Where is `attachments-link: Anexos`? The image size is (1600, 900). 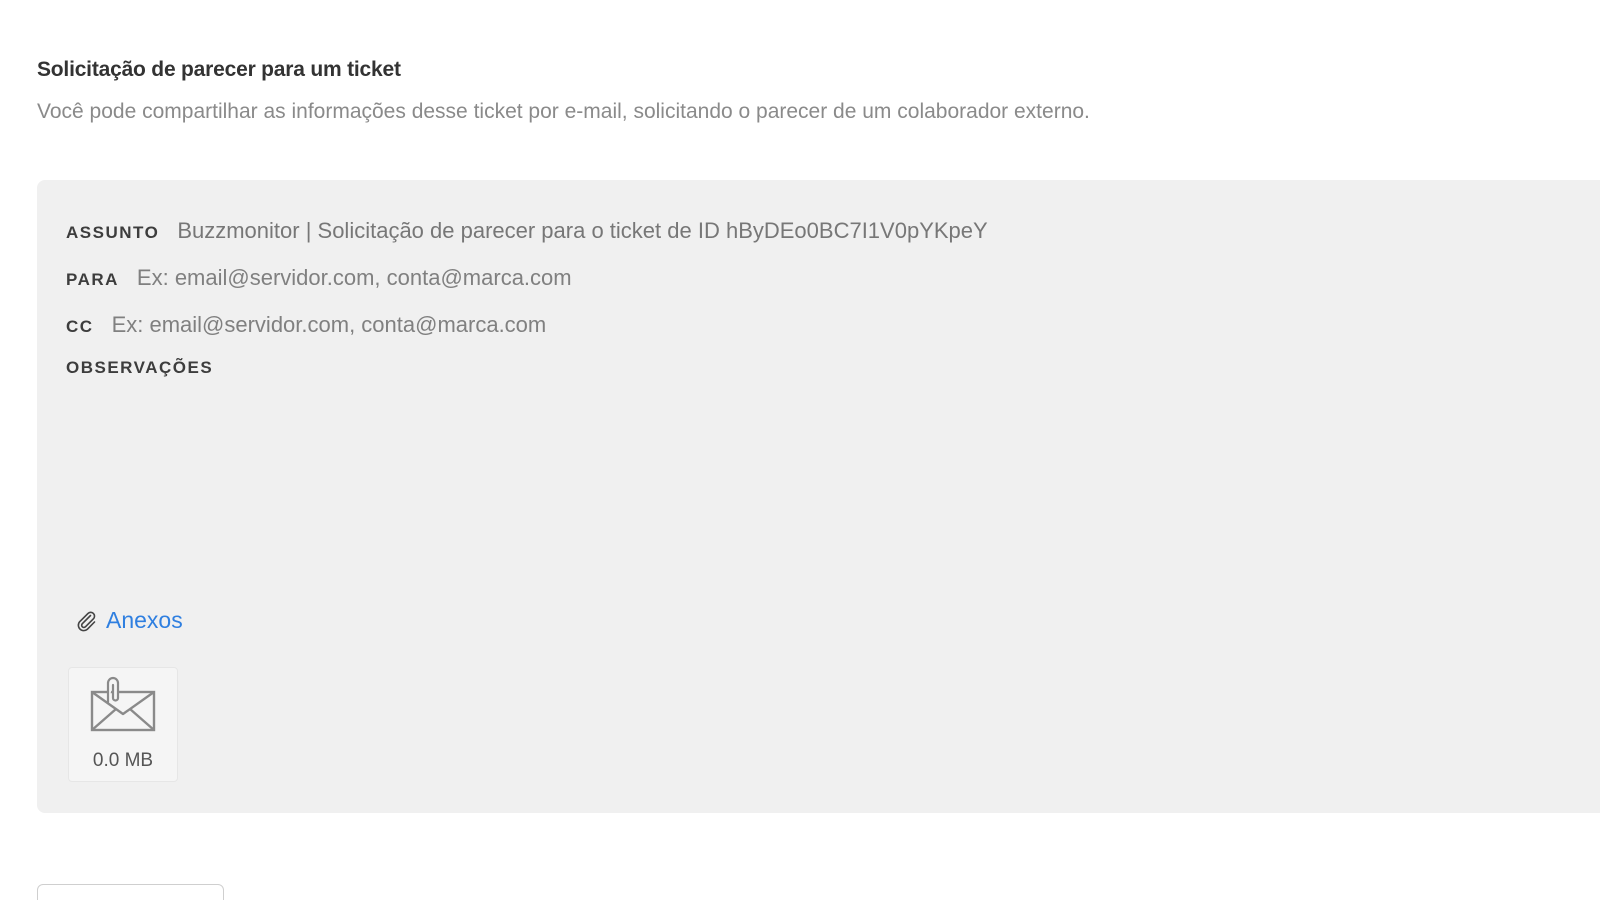
attachments-link: Anexos is located at coordinates (128, 620).